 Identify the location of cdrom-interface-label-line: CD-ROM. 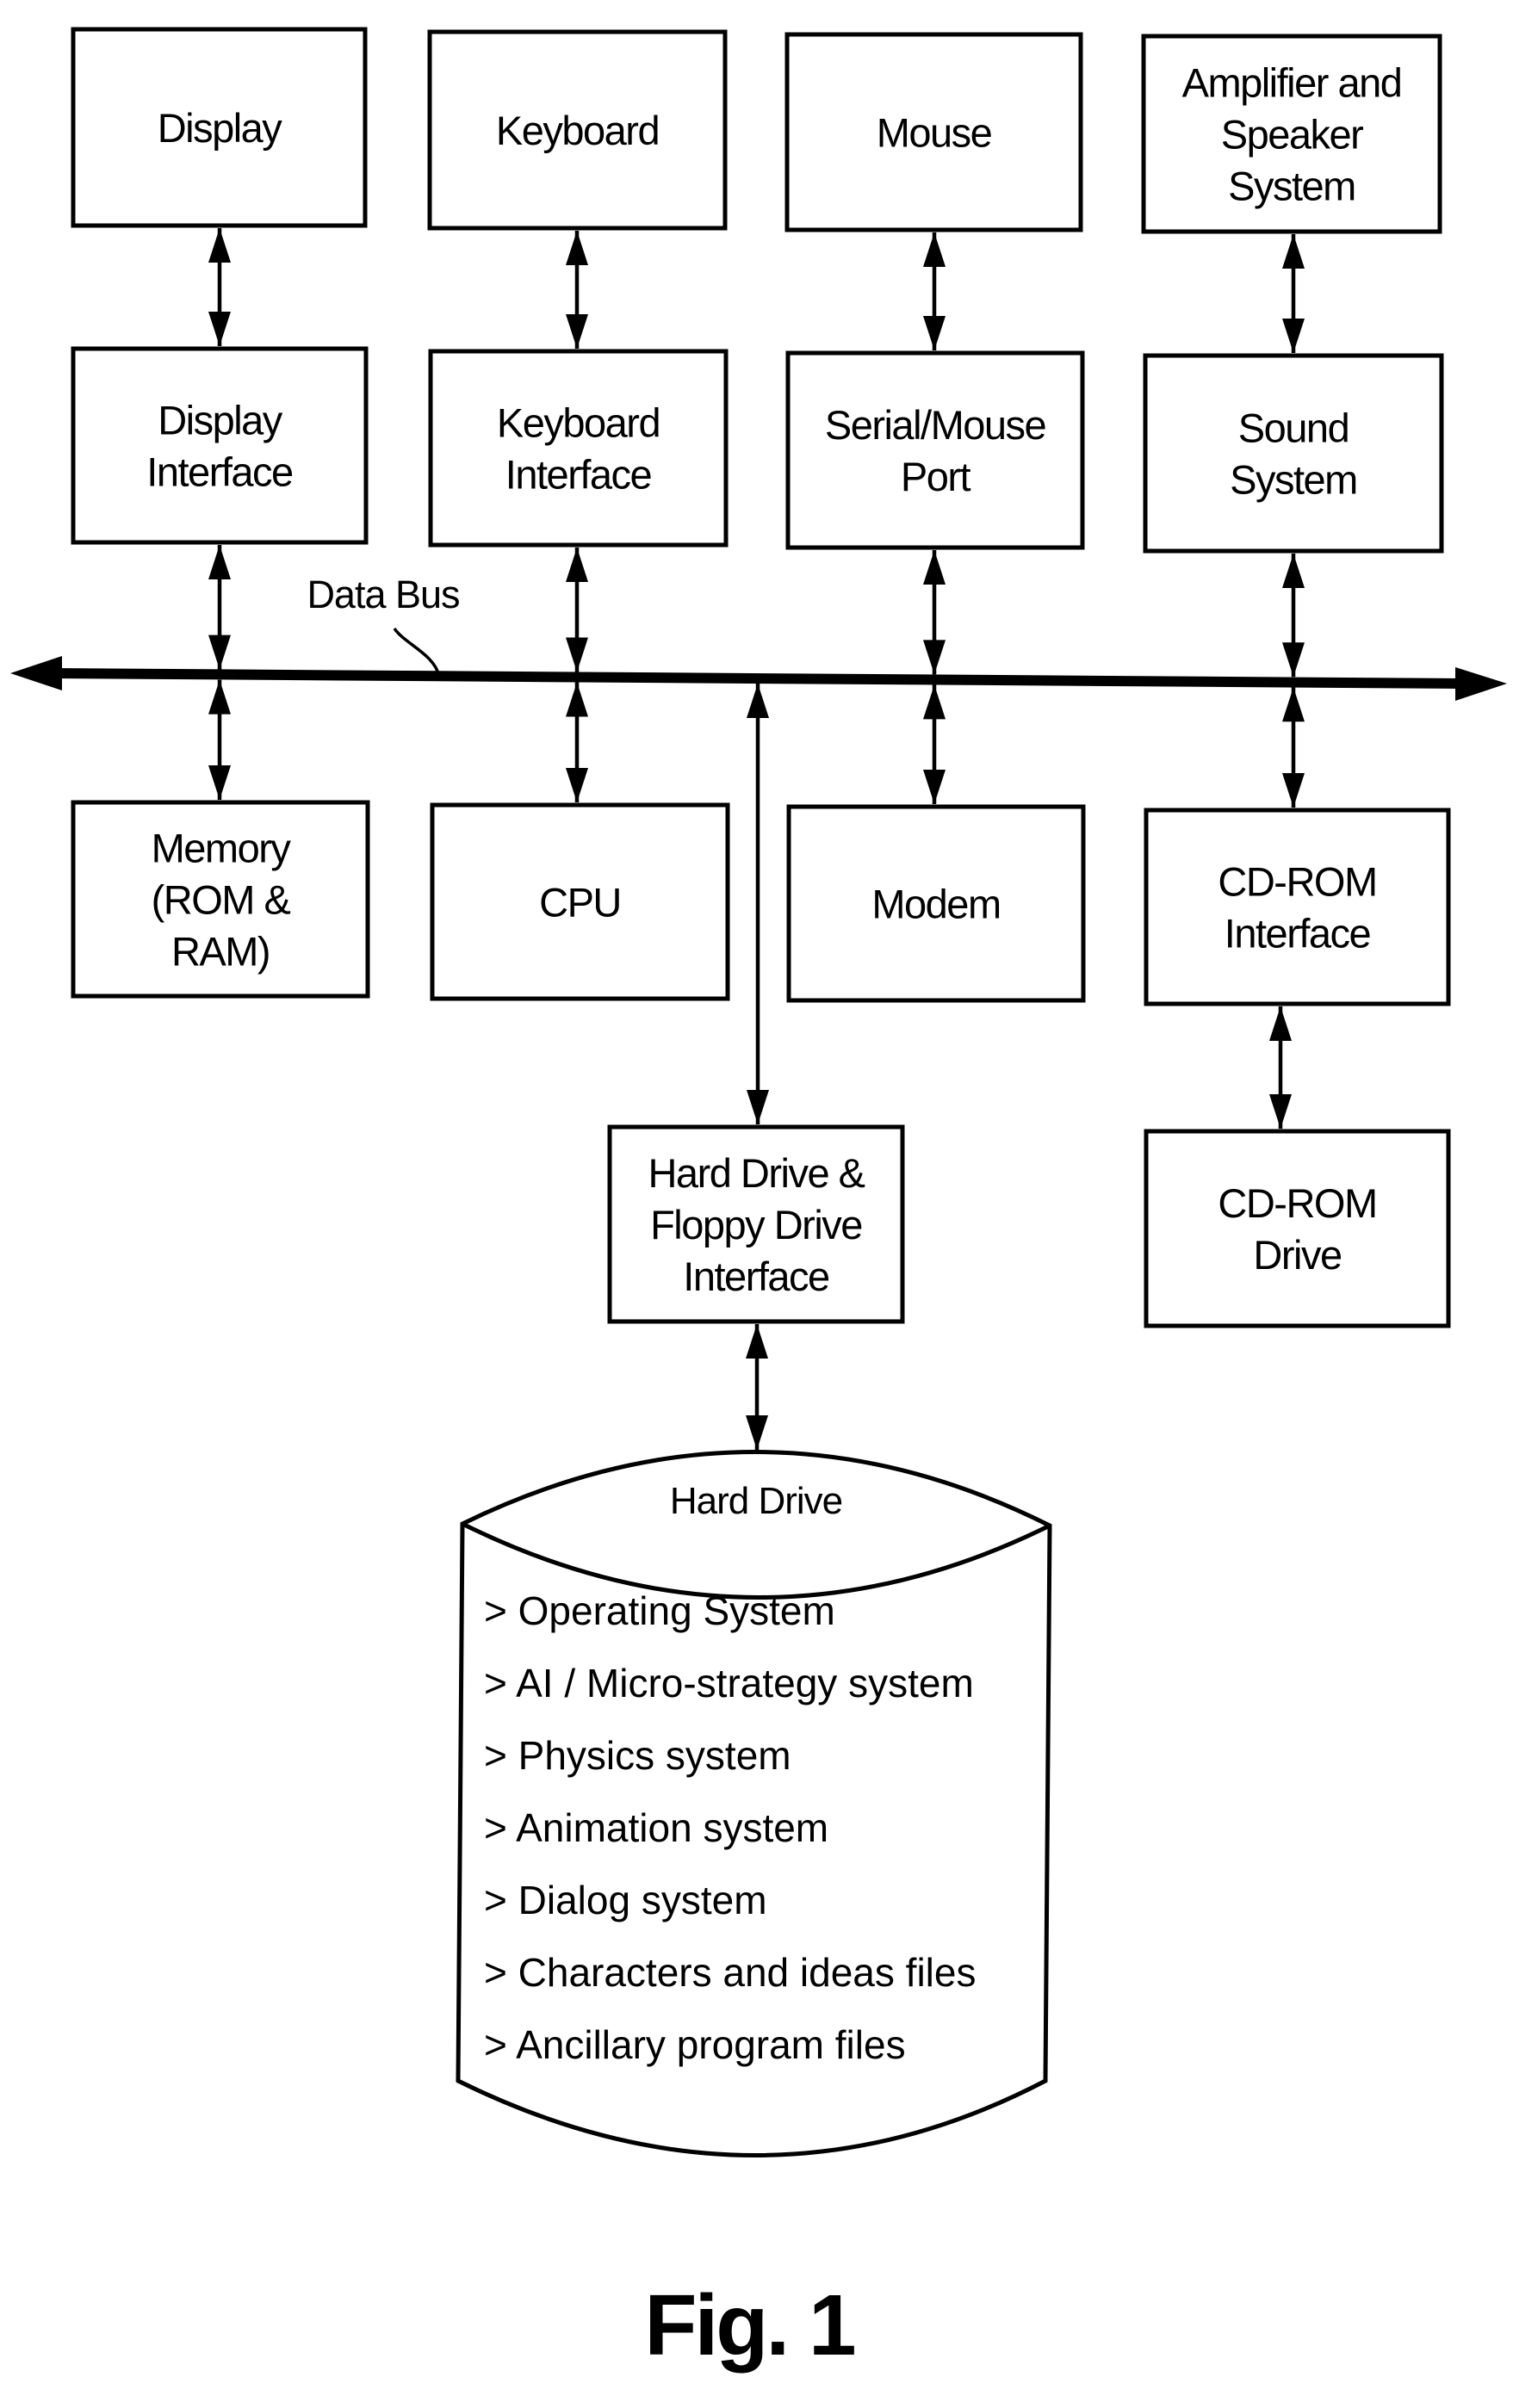
(1297, 882).